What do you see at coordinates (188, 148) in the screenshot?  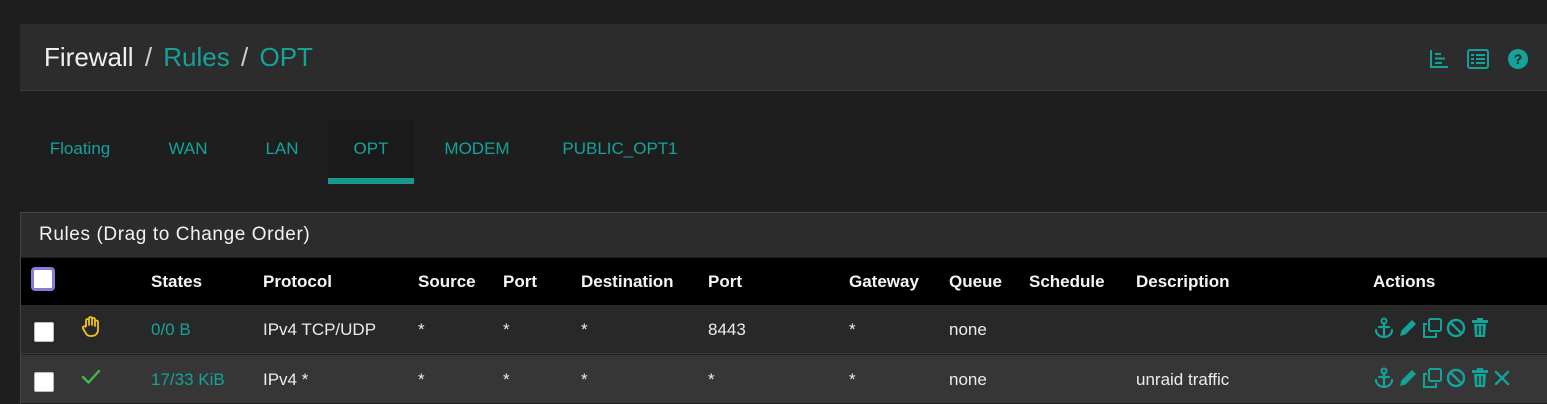 I see `tab-label: WAN` at bounding box center [188, 148].